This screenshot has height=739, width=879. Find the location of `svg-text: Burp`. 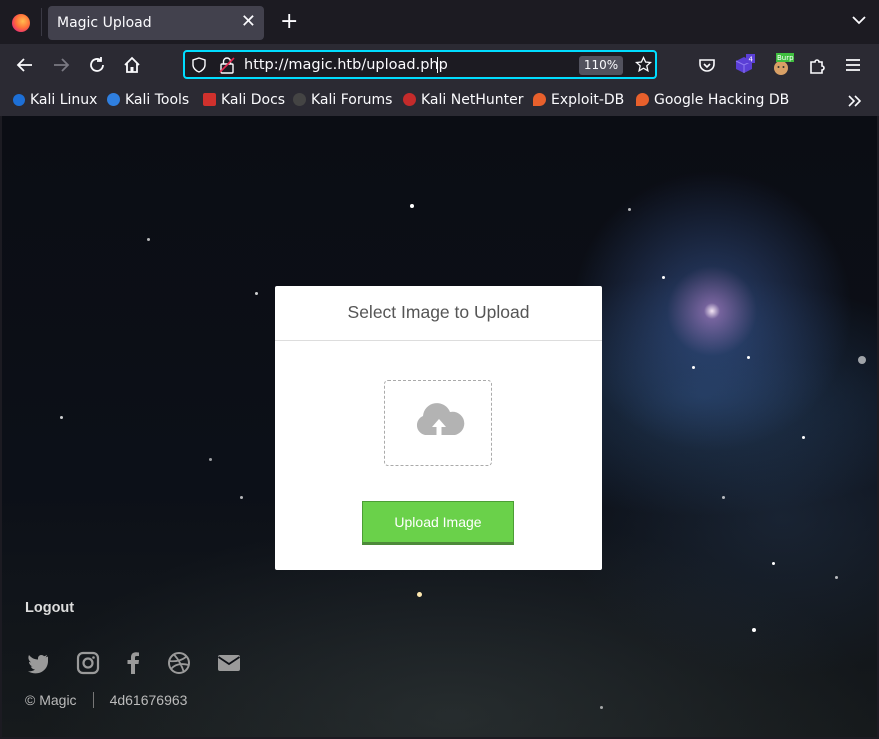

svg-text: Burp is located at coordinates (785, 58).